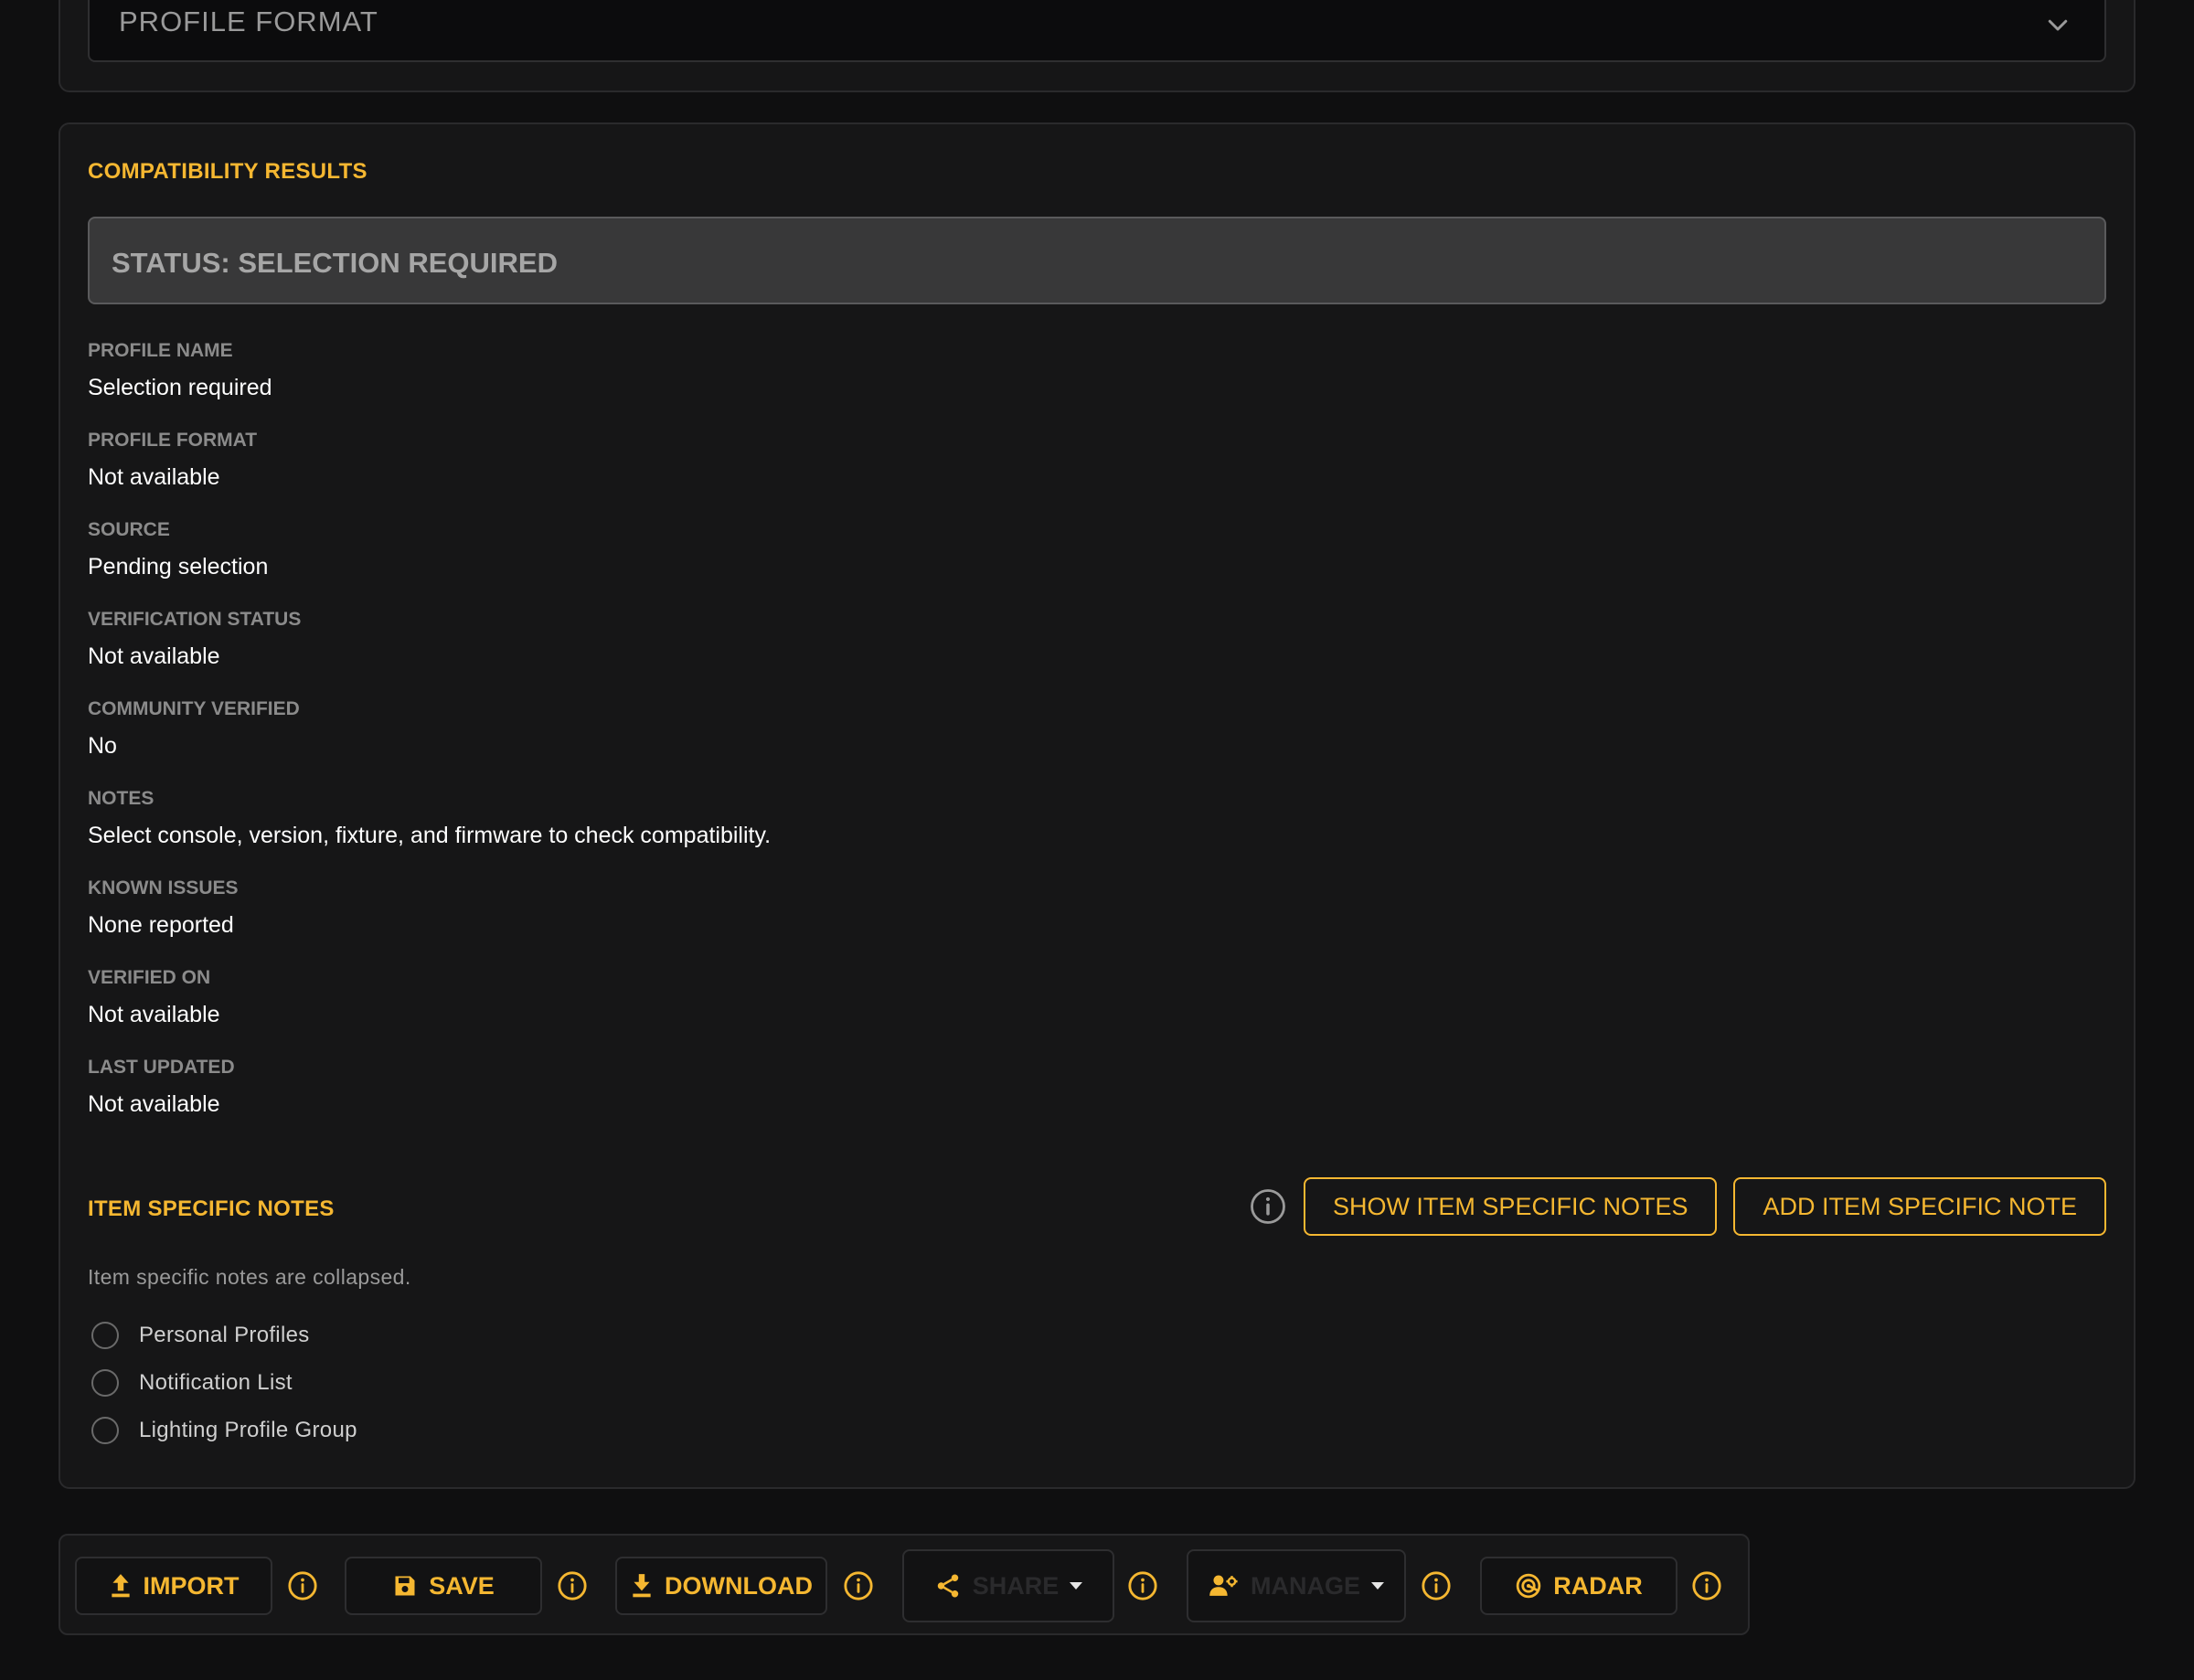 This screenshot has width=2194, height=1680. Describe the element at coordinates (1016, 1586) in the screenshot. I see `share-label: SHARE` at that location.